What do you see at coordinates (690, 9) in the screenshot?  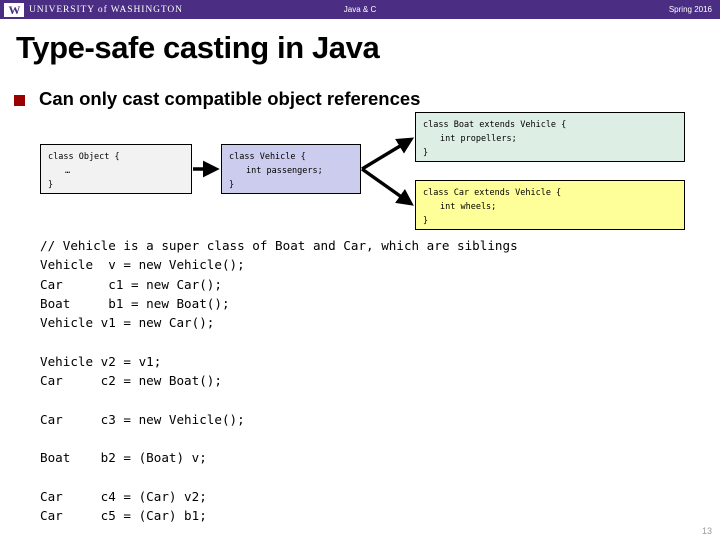 I see `term-label: Spring 2016` at bounding box center [690, 9].